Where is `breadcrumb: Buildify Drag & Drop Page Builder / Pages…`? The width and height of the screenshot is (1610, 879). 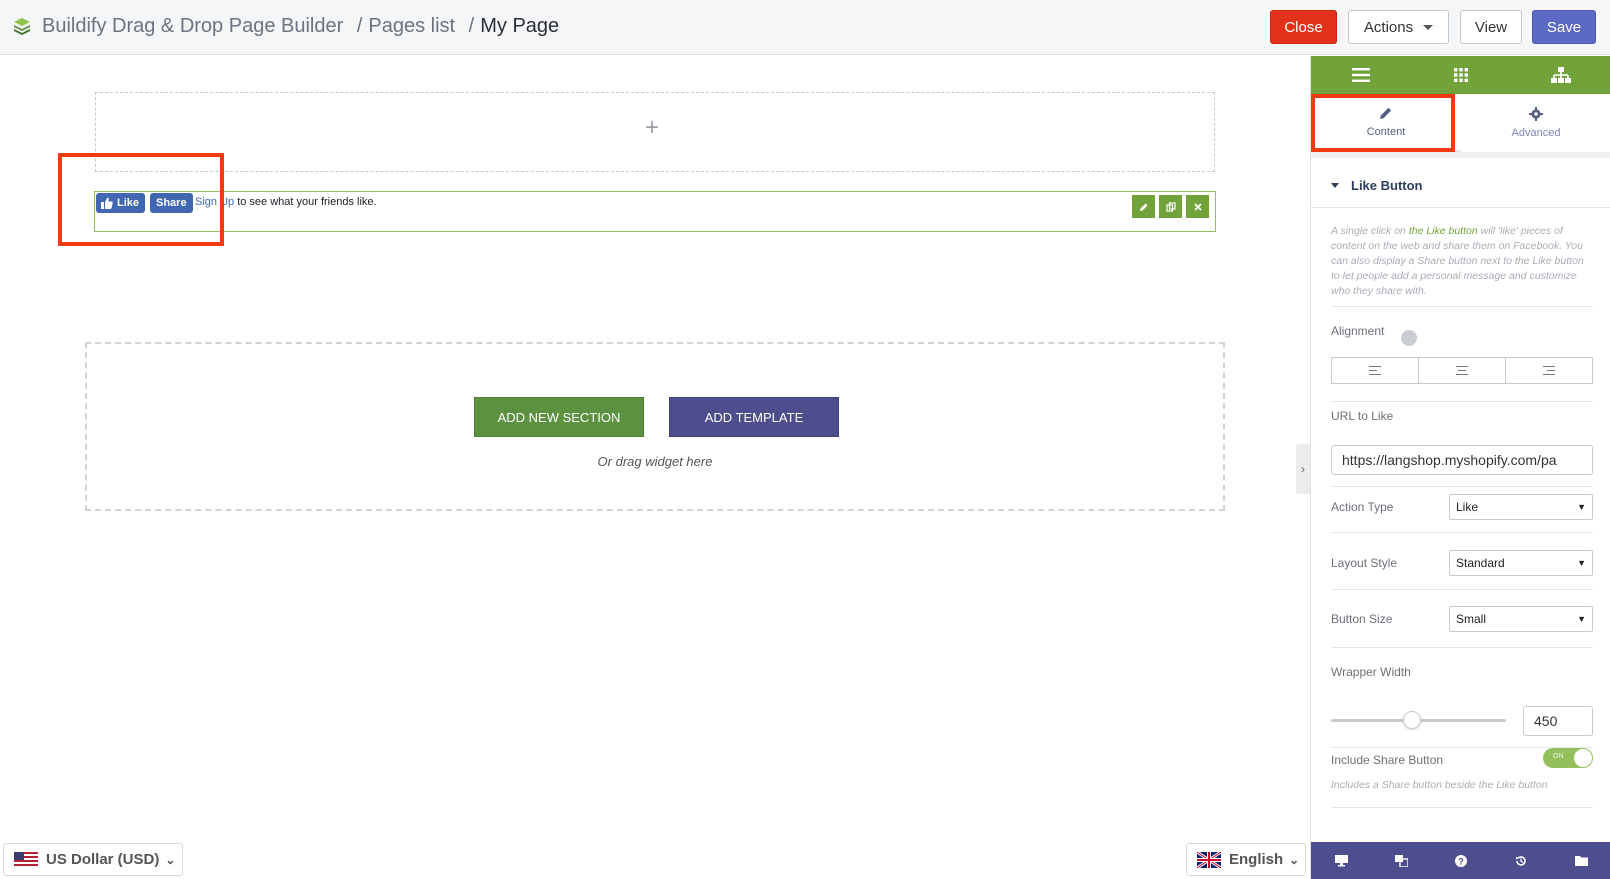
breadcrumb: Buildify Drag & Drop Page Builder / Pages… is located at coordinates (300, 26).